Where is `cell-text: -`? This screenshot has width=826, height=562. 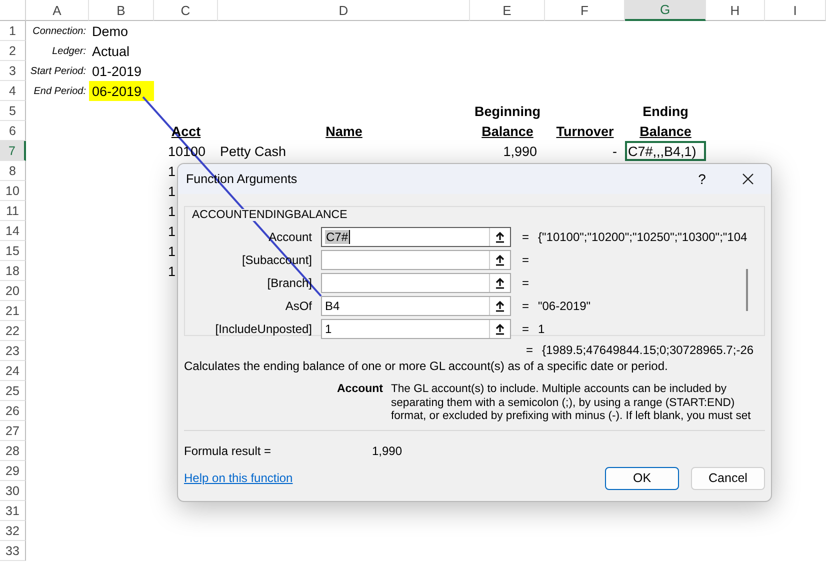 cell-text: - is located at coordinates (614, 151).